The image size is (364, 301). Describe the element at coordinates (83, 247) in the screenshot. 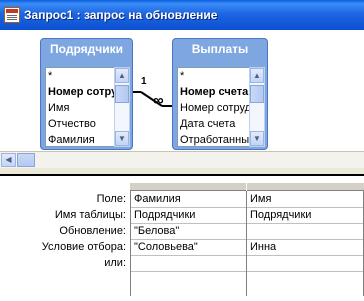

I see `row-label-criteria: Условие отбора:` at that location.